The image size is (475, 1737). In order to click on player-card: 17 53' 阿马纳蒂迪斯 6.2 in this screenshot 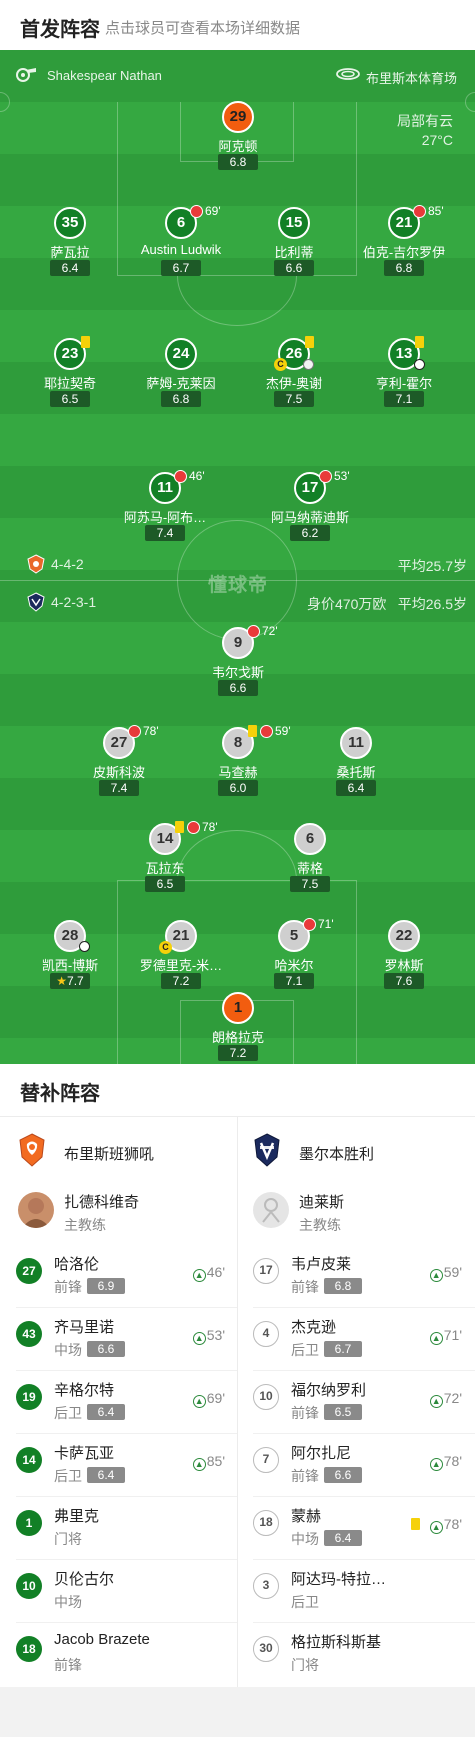, I will do `click(310, 518)`.